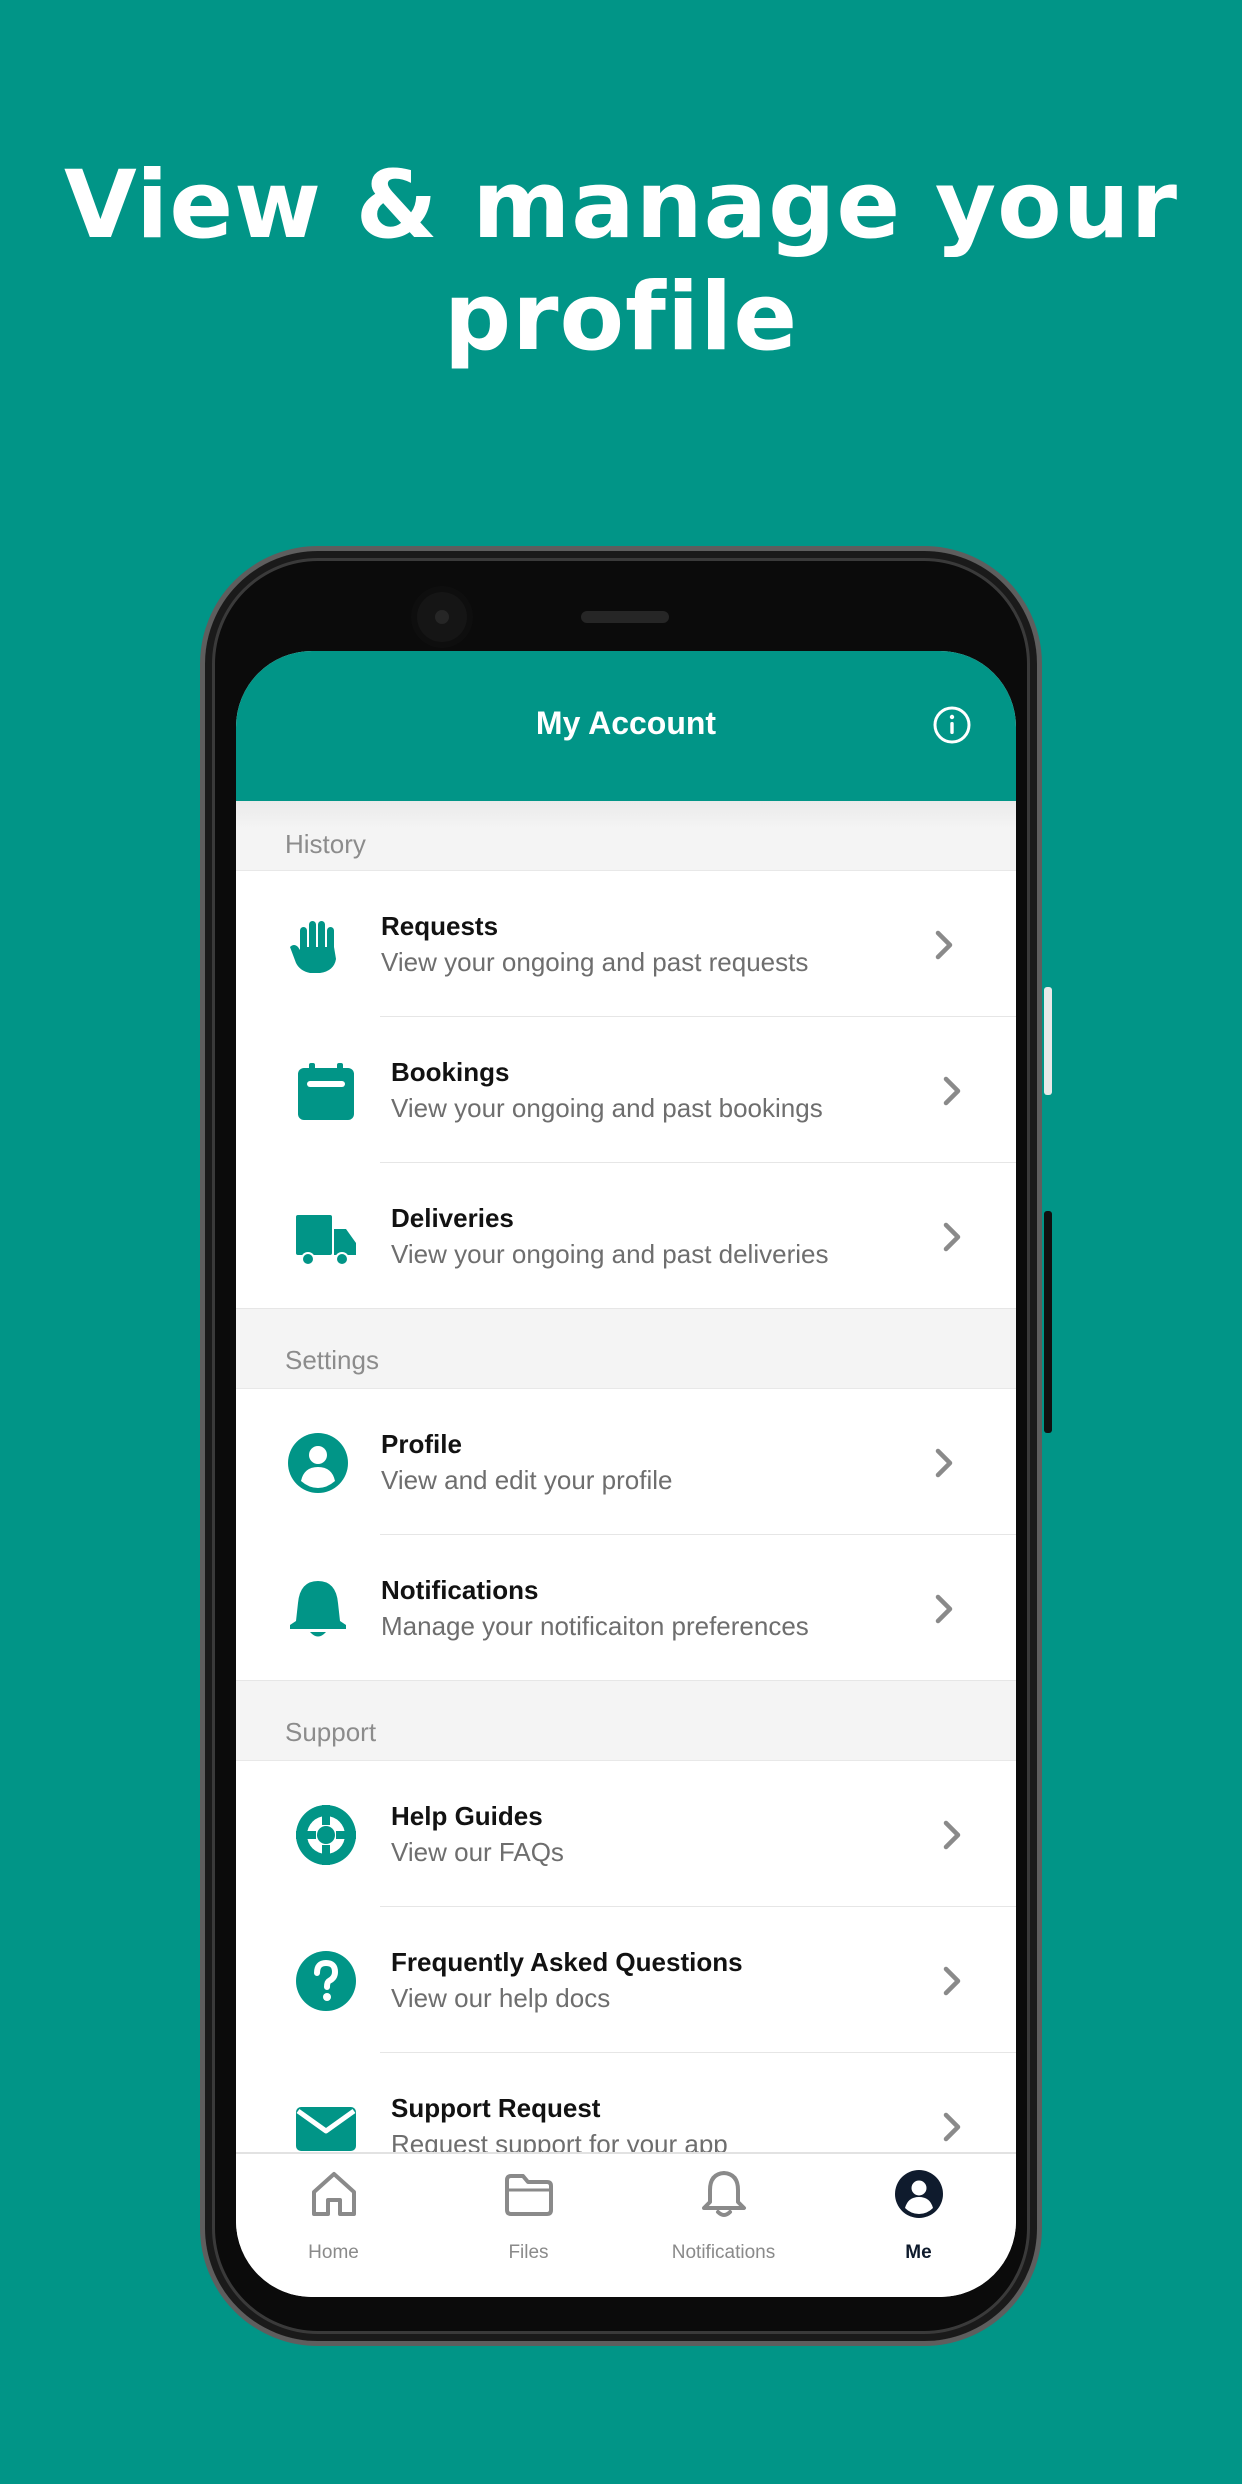 The image size is (1242, 2484). I want to click on list-item-title: Deliveries, so click(452, 1218).